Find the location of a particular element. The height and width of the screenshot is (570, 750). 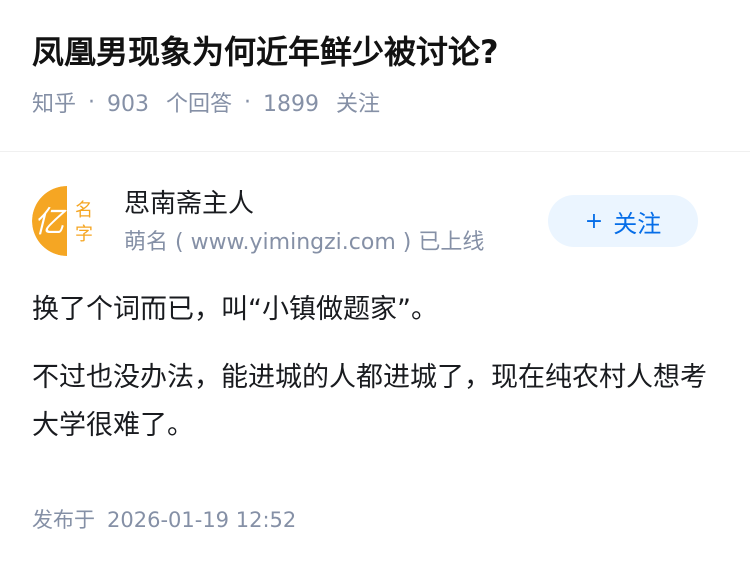

answer-paragraph: 不过也没办法，能进城的人都进城了，现在纯农村人想考大学很难了。 is located at coordinates (369, 401).